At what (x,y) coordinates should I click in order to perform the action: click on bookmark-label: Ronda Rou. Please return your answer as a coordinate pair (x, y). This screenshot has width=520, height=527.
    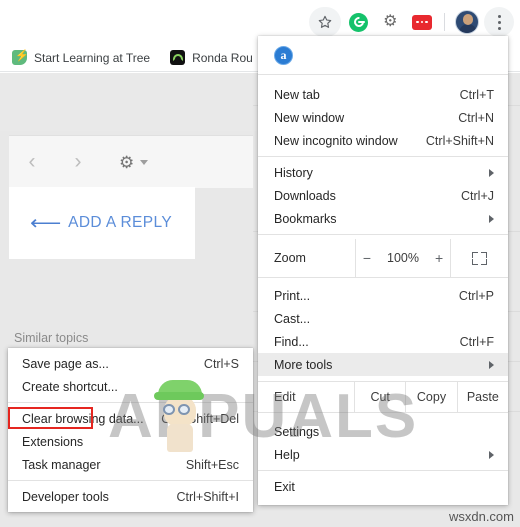
    Looking at the image, I should click on (222, 57).